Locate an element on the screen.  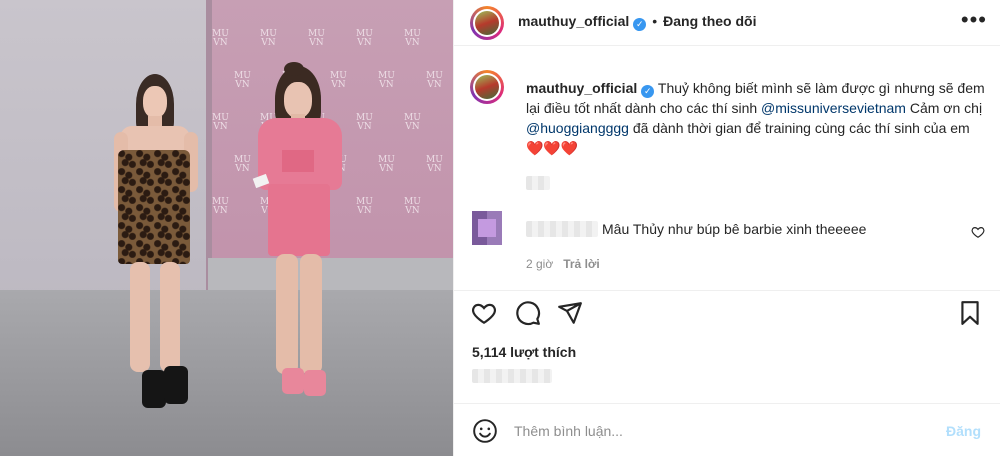
comment-icon is located at coordinates (528, 313).